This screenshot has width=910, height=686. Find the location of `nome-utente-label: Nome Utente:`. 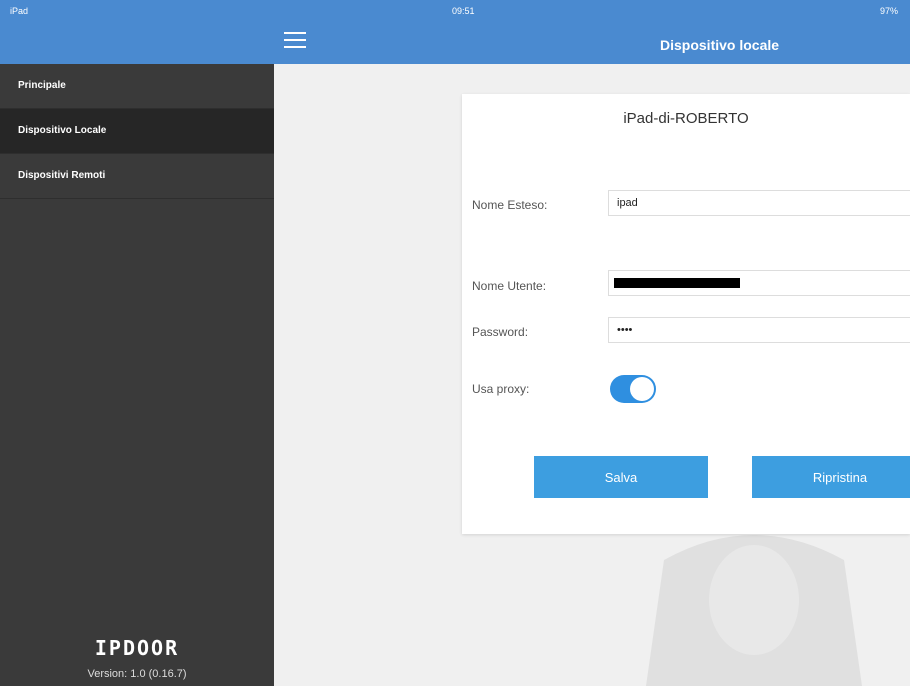

nome-utente-label: Nome Utente: is located at coordinates (509, 286).